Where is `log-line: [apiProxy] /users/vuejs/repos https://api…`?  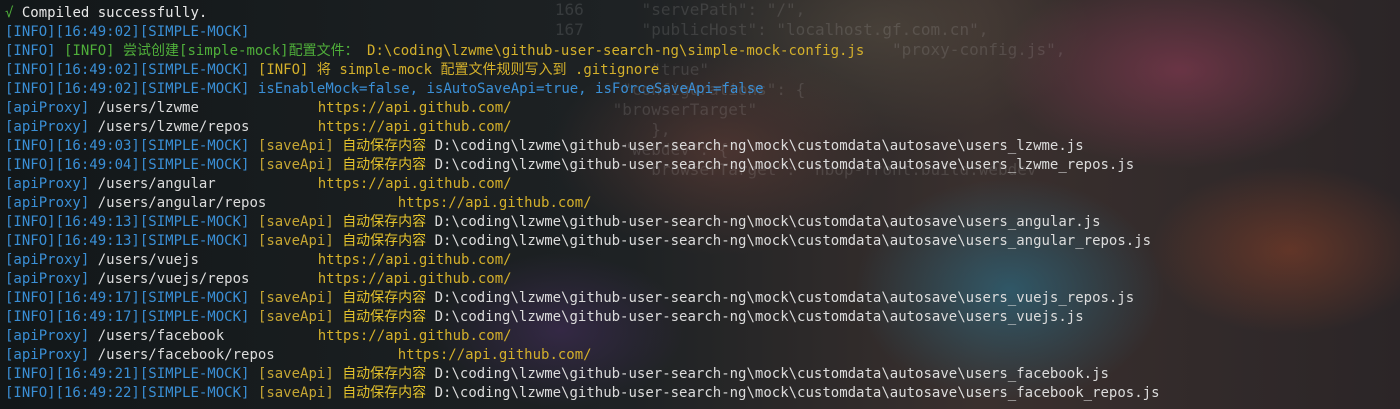
log-line: [apiProxy] /users/vuejs/repos https://api… is located at coordinates (582, 279).